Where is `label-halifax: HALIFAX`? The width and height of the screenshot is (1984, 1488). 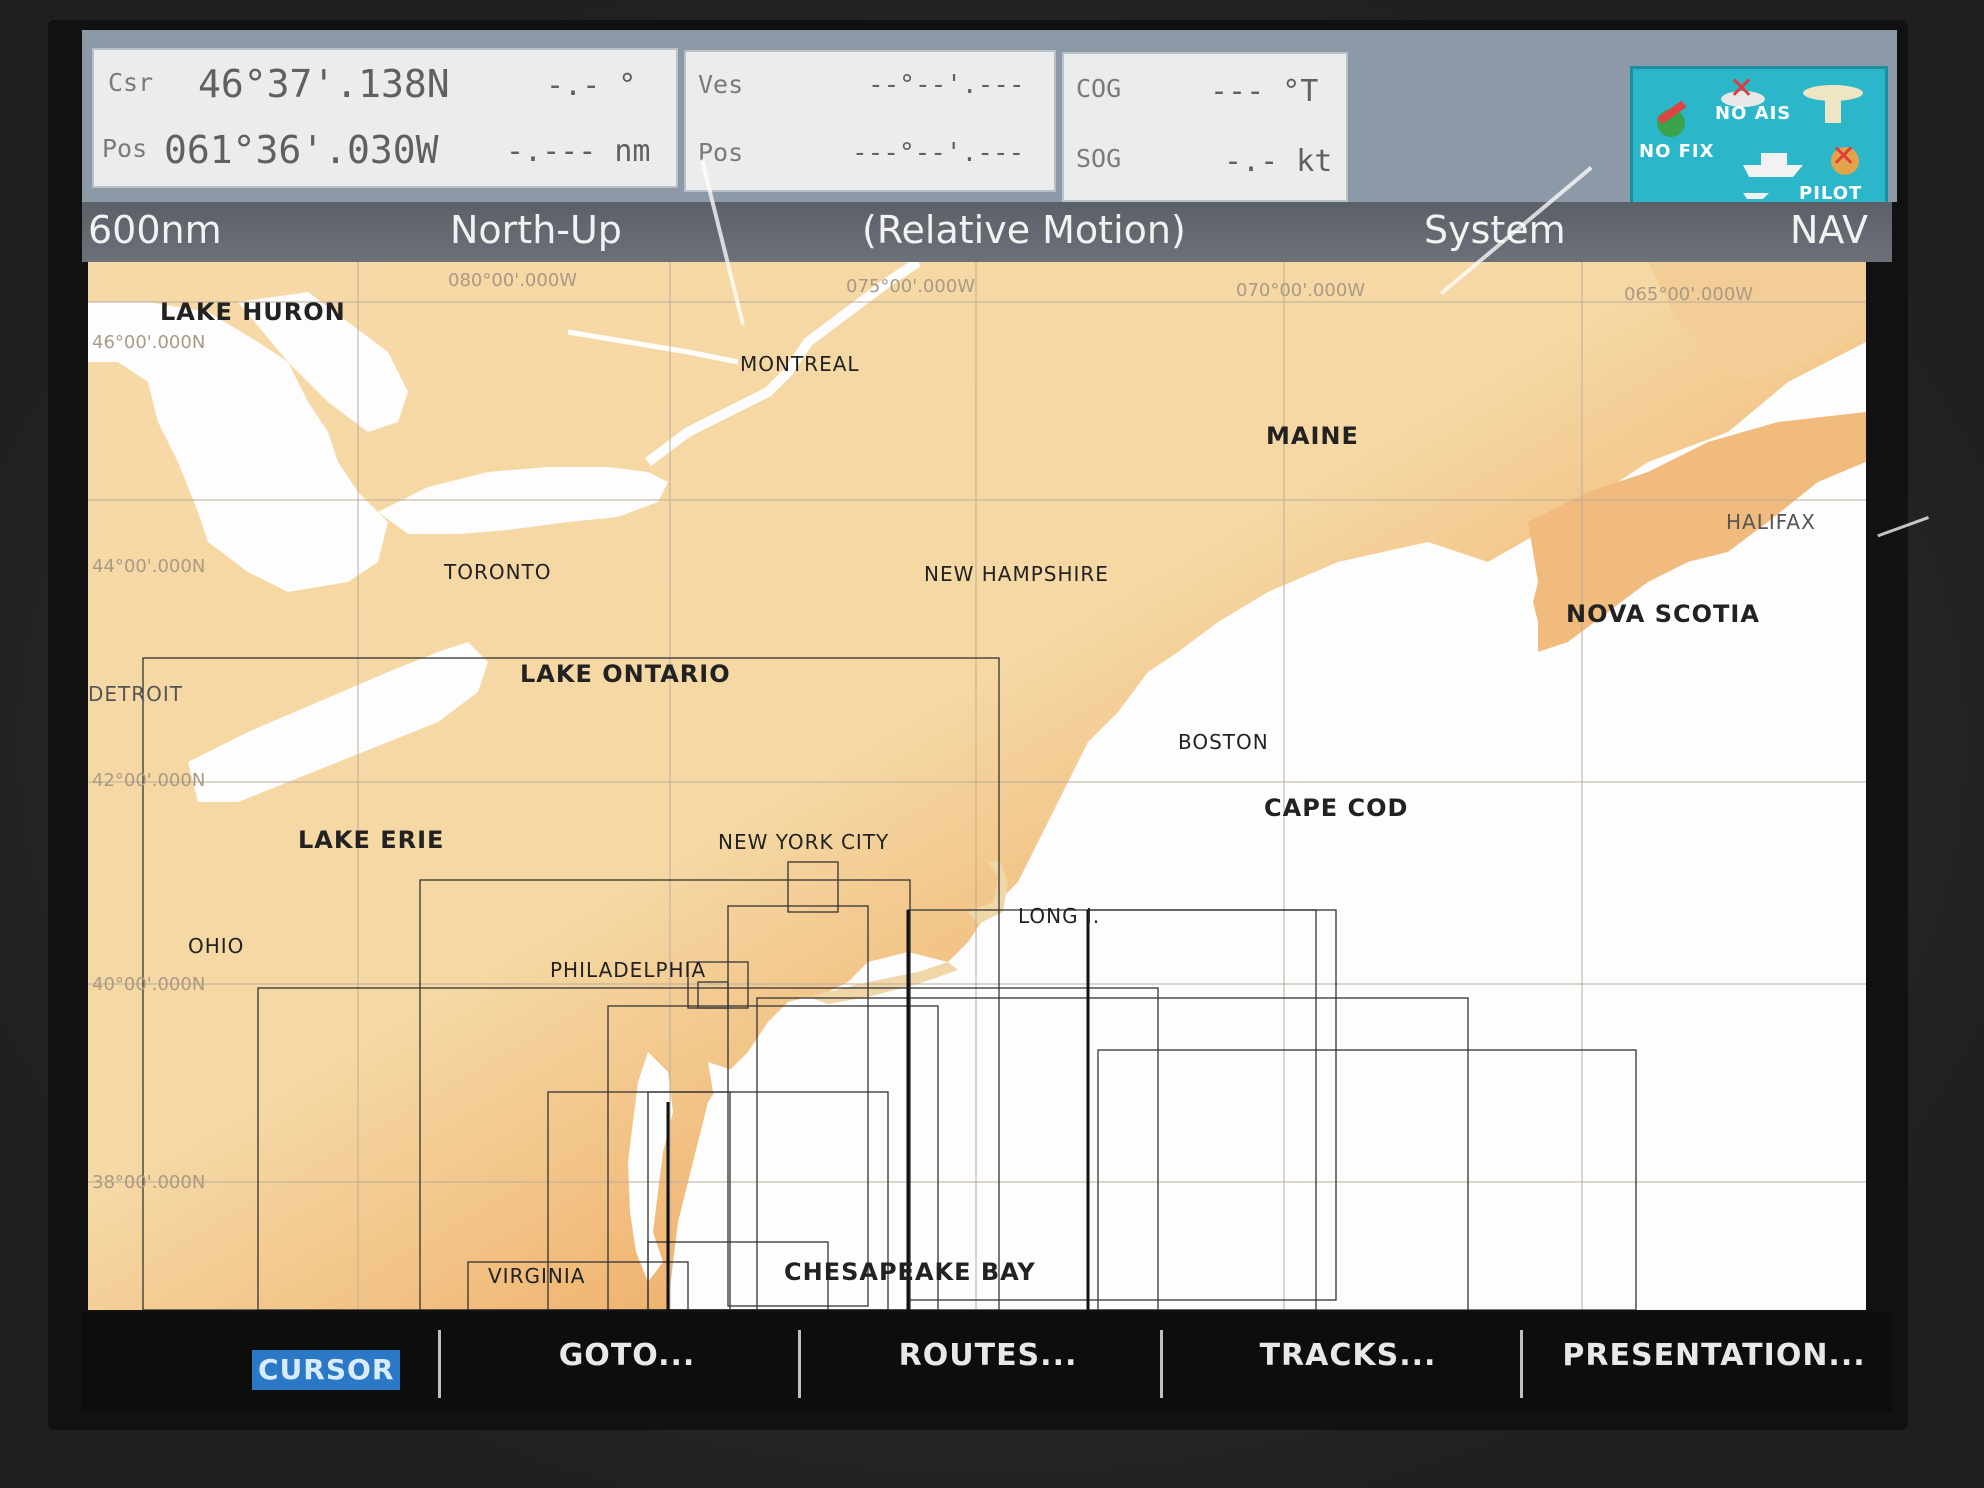
label-halifax: HALIFAX is located at coordinates (1771, 522).